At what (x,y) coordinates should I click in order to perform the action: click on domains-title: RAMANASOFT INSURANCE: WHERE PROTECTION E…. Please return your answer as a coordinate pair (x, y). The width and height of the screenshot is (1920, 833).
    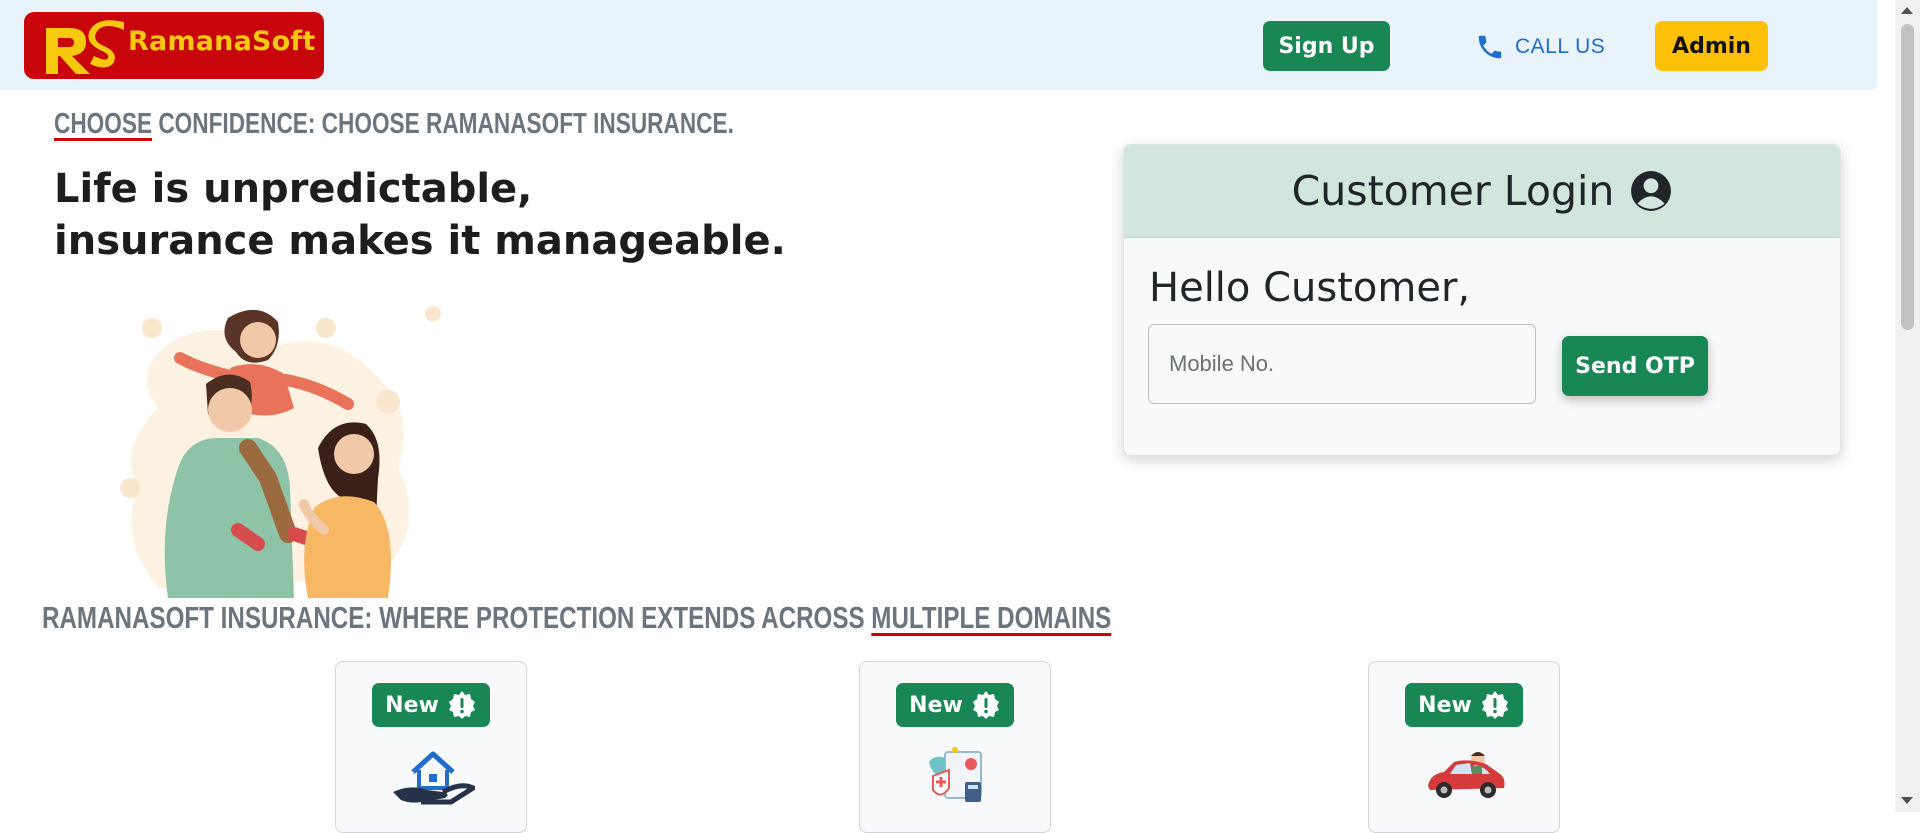
    Looking at the image, I should click on (576, 618).